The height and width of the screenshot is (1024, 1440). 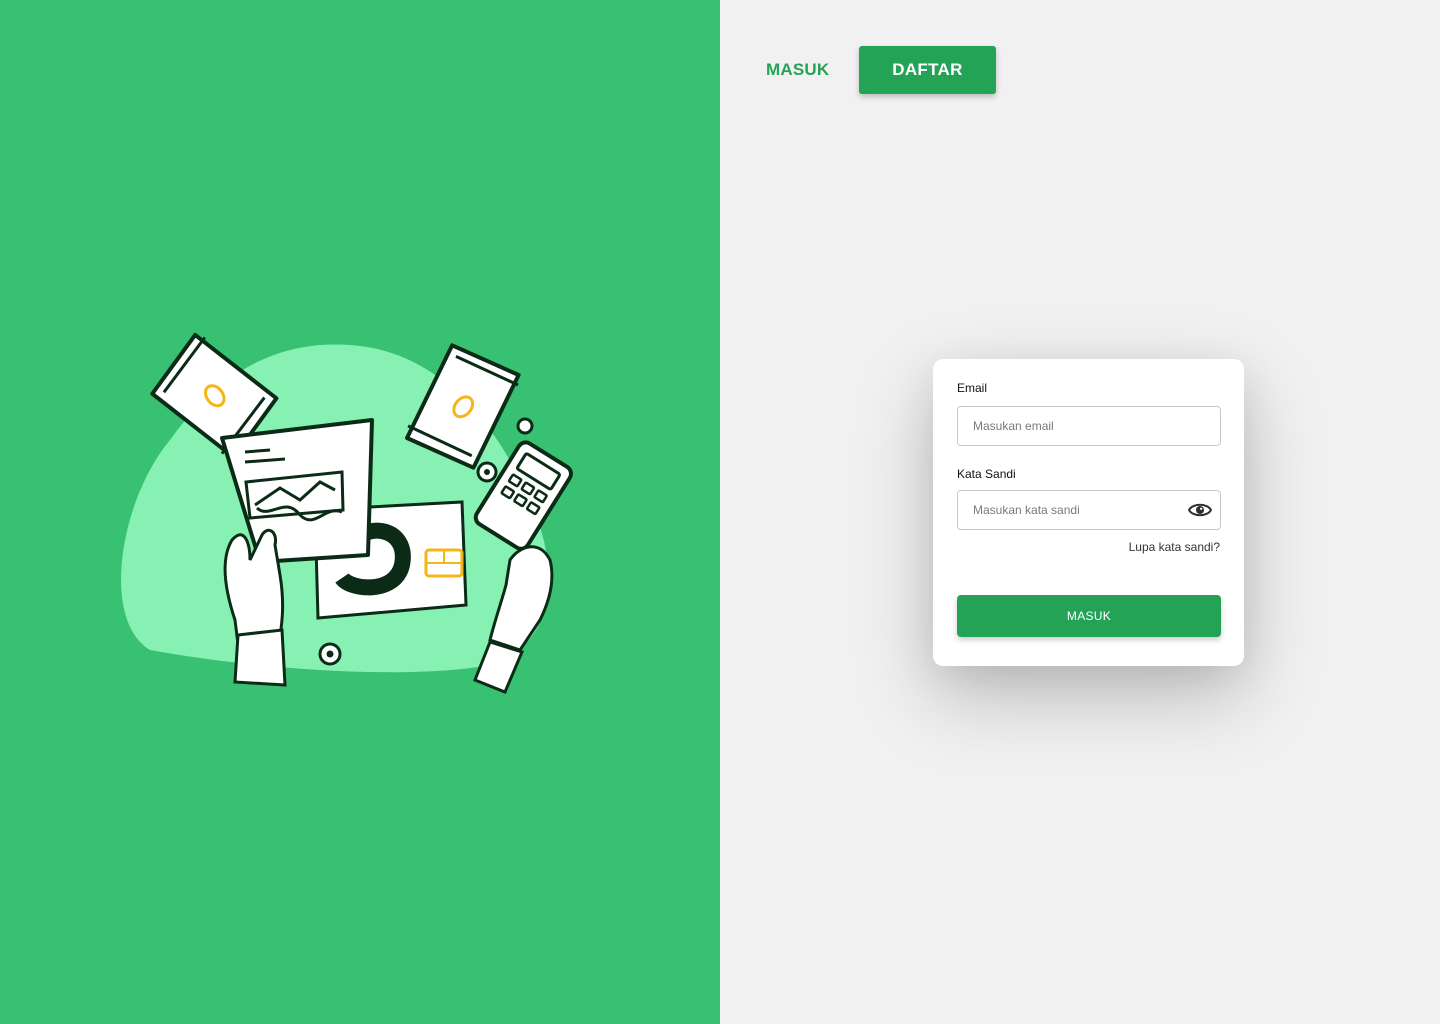 What do you see at coordinates (1089, 616) in the screenshot?
I see `login-submit-button: MASUK` at bounding box center [1089, 616].